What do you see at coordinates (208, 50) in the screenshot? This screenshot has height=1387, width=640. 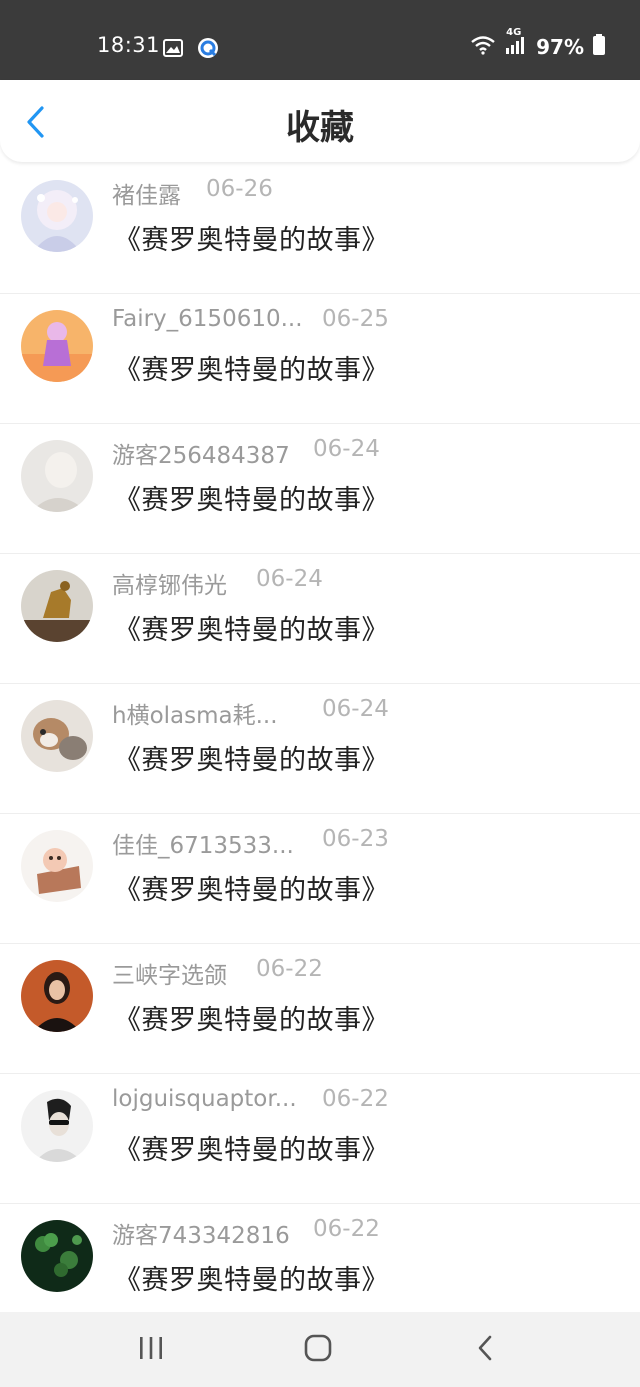 I see `app-notification-icon` at bounding box center [208, 50].